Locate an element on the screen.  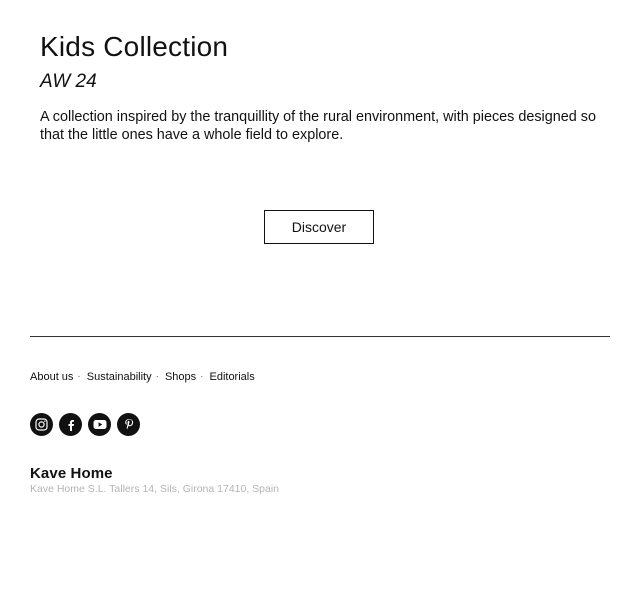
instagram-icon is located at coordinates (41, 424).